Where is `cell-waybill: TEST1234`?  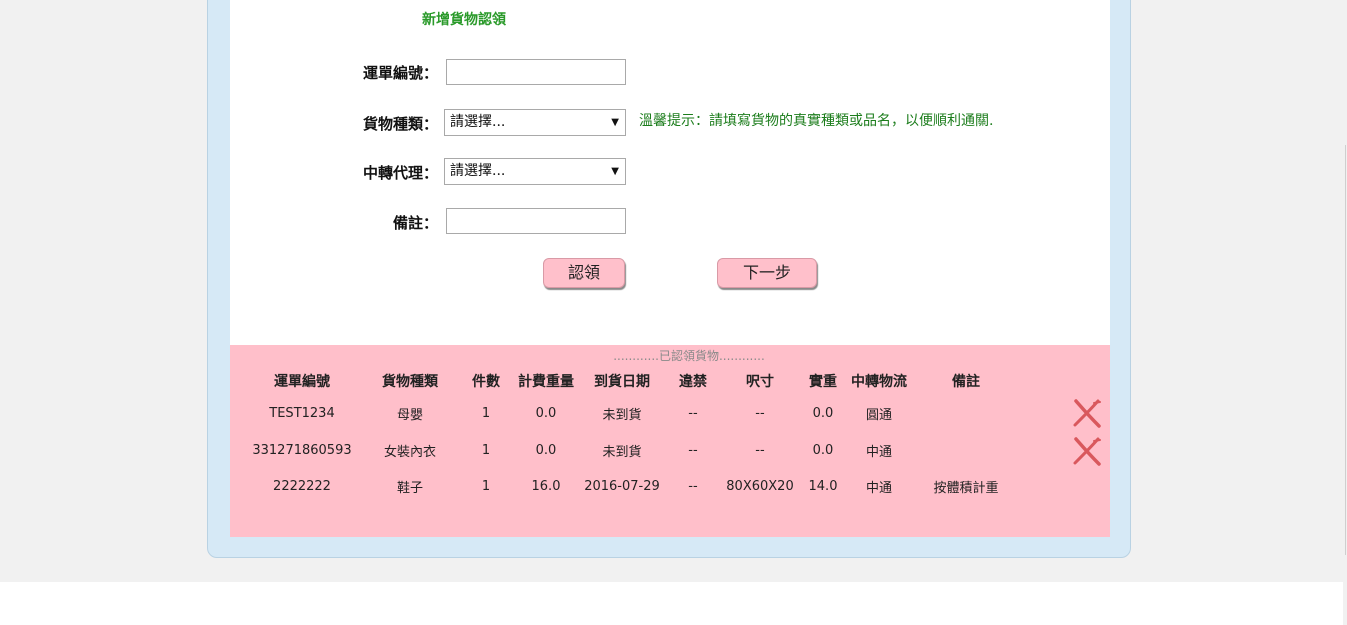 cell-waybill: TEST1234 is located at coordinates (302, 413).